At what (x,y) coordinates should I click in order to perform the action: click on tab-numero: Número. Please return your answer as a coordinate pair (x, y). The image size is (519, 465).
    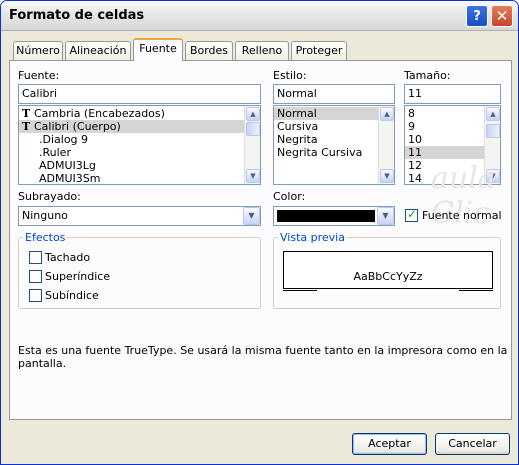
    Looking at the image, I should click on (38, 50).